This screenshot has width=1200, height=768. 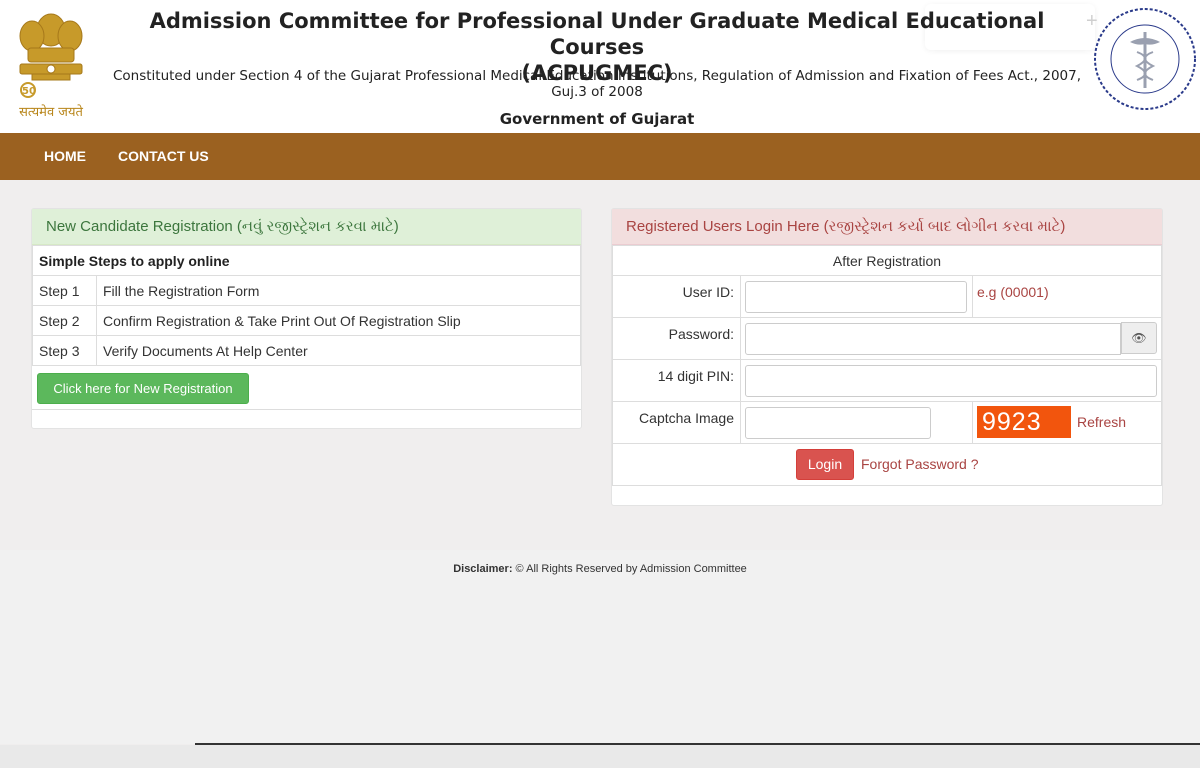 I want to click on nav-home: HOME, so click(x=65, y=156).